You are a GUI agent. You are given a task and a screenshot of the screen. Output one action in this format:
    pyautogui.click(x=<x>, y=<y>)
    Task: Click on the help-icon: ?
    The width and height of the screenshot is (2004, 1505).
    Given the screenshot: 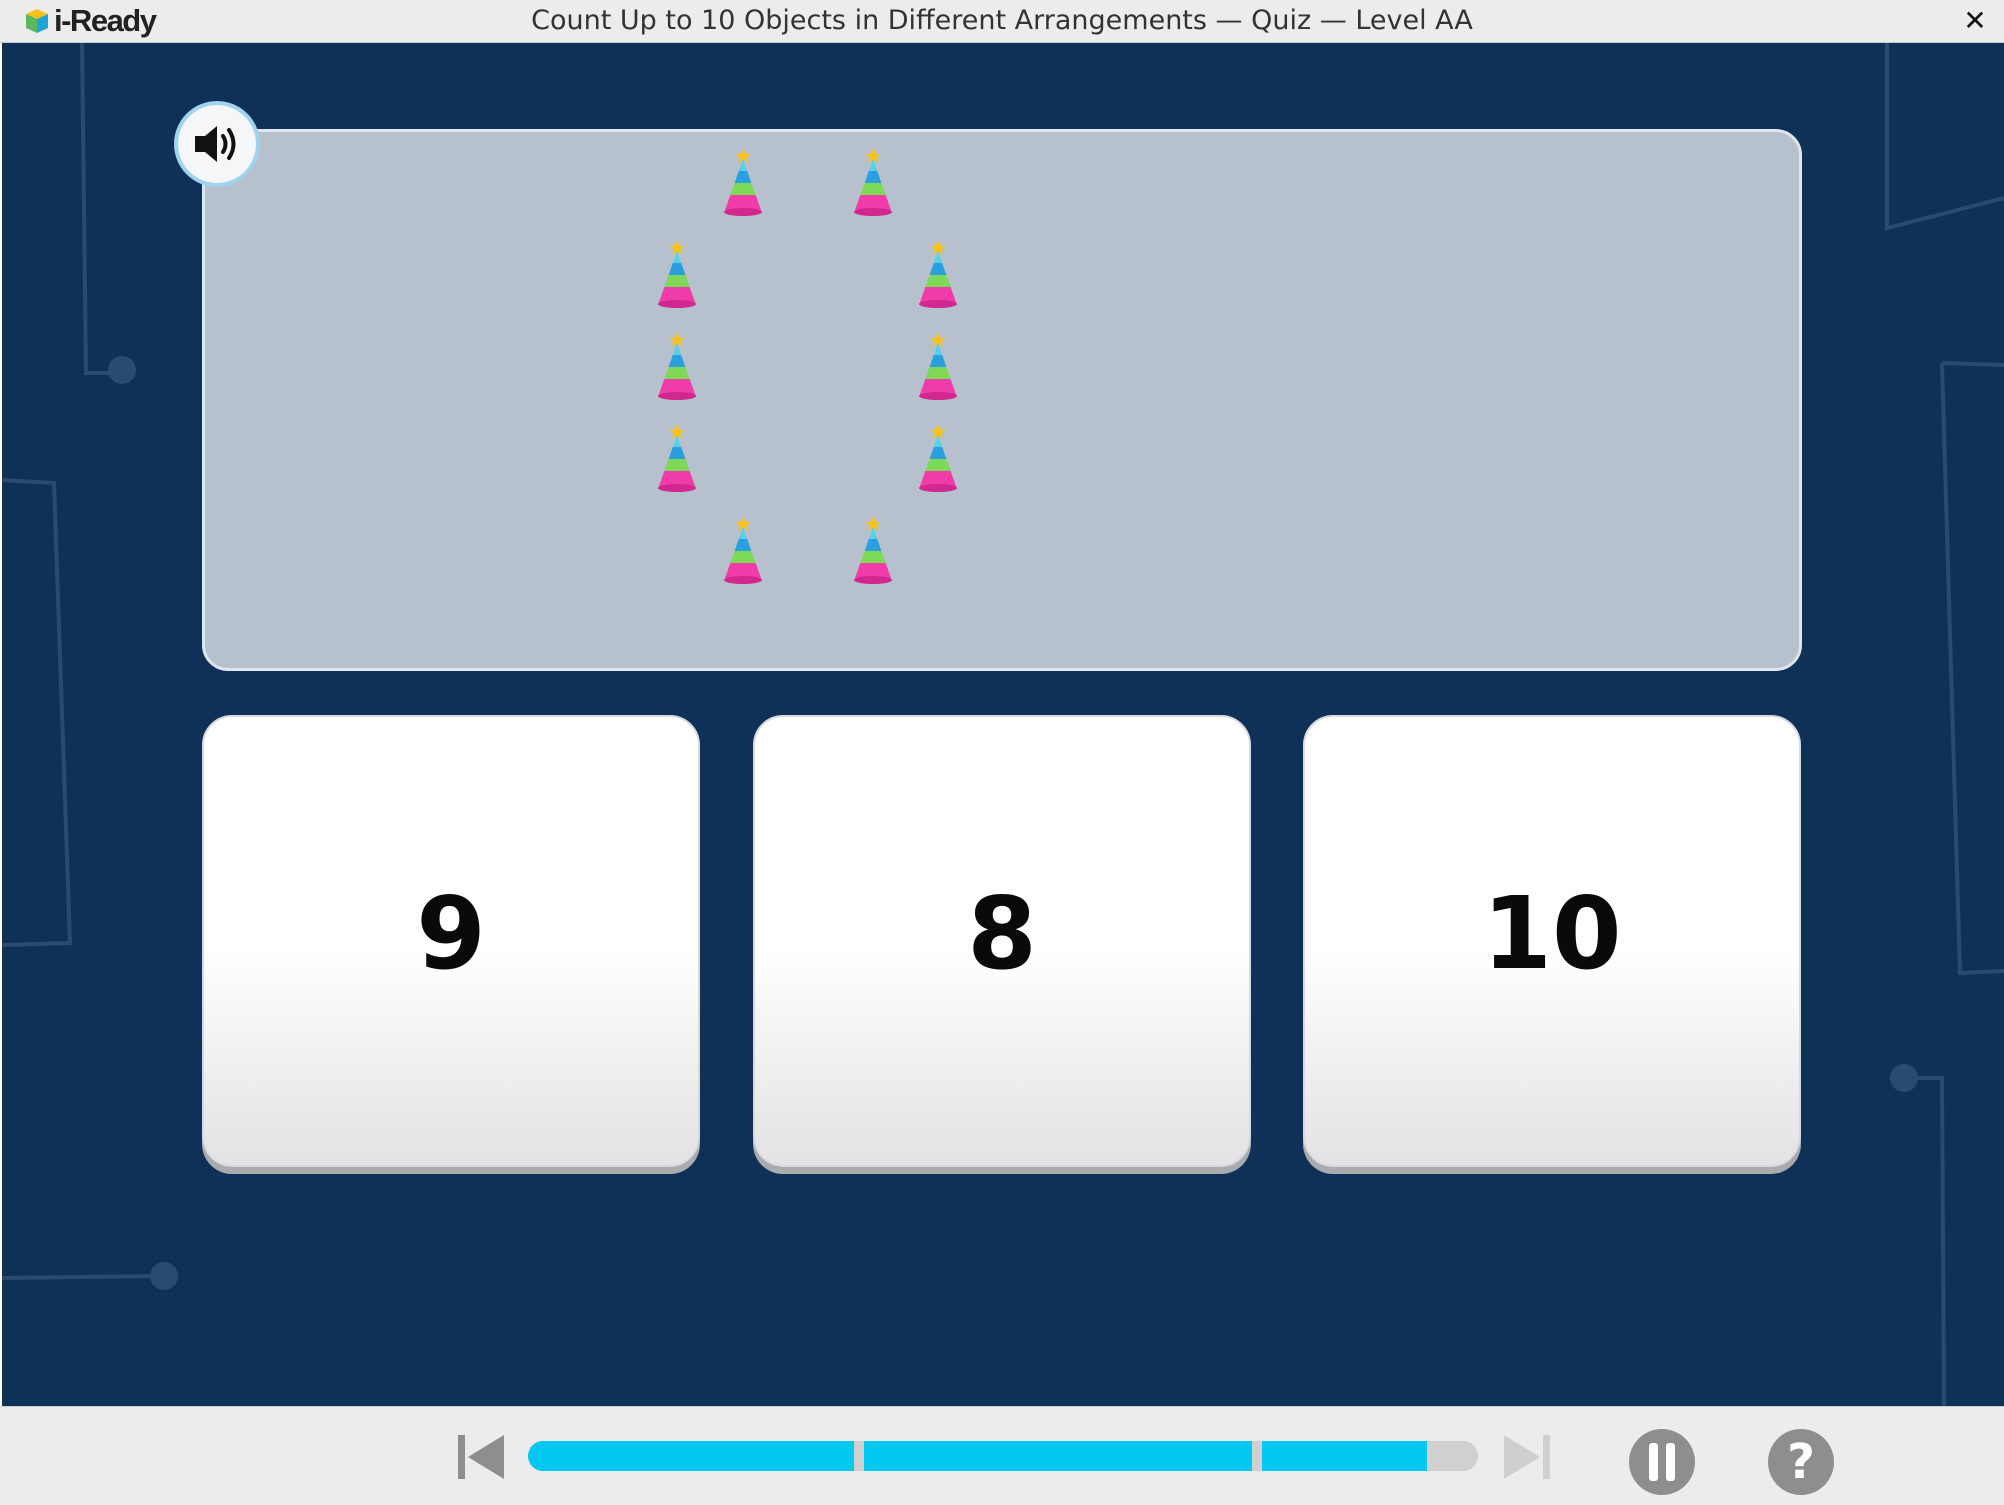 What is the action you would take?
    pyautogui.click(x=1801, y=1462)
    